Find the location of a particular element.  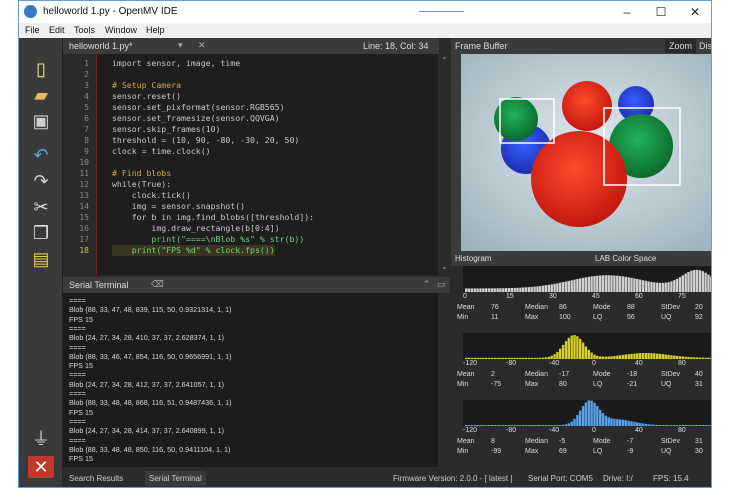

menu-window: Window is located at coordinates (121, 30).